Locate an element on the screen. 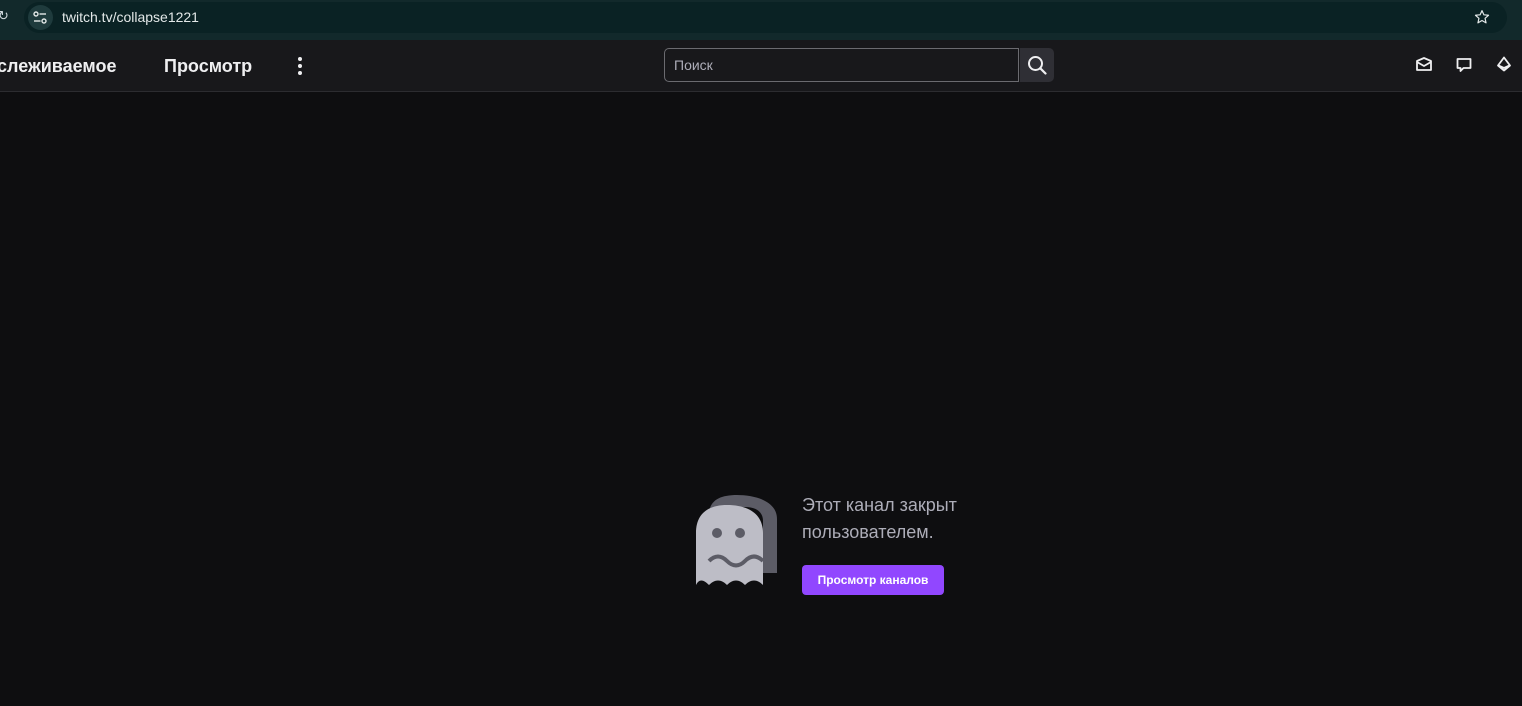 The width and height of the screenshot is (1522, 706). more-vertical-icon is located at coordinates (300, 66).